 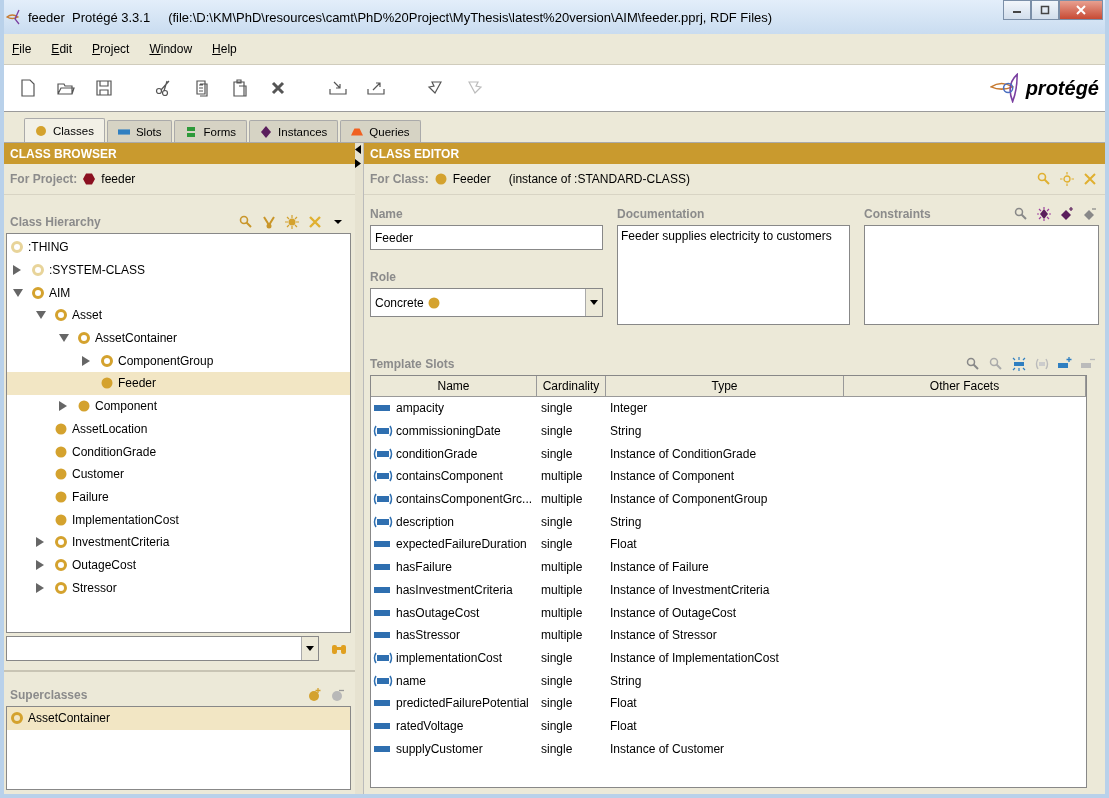 I want to click on tab: Slots, so click(x=139, y=131).